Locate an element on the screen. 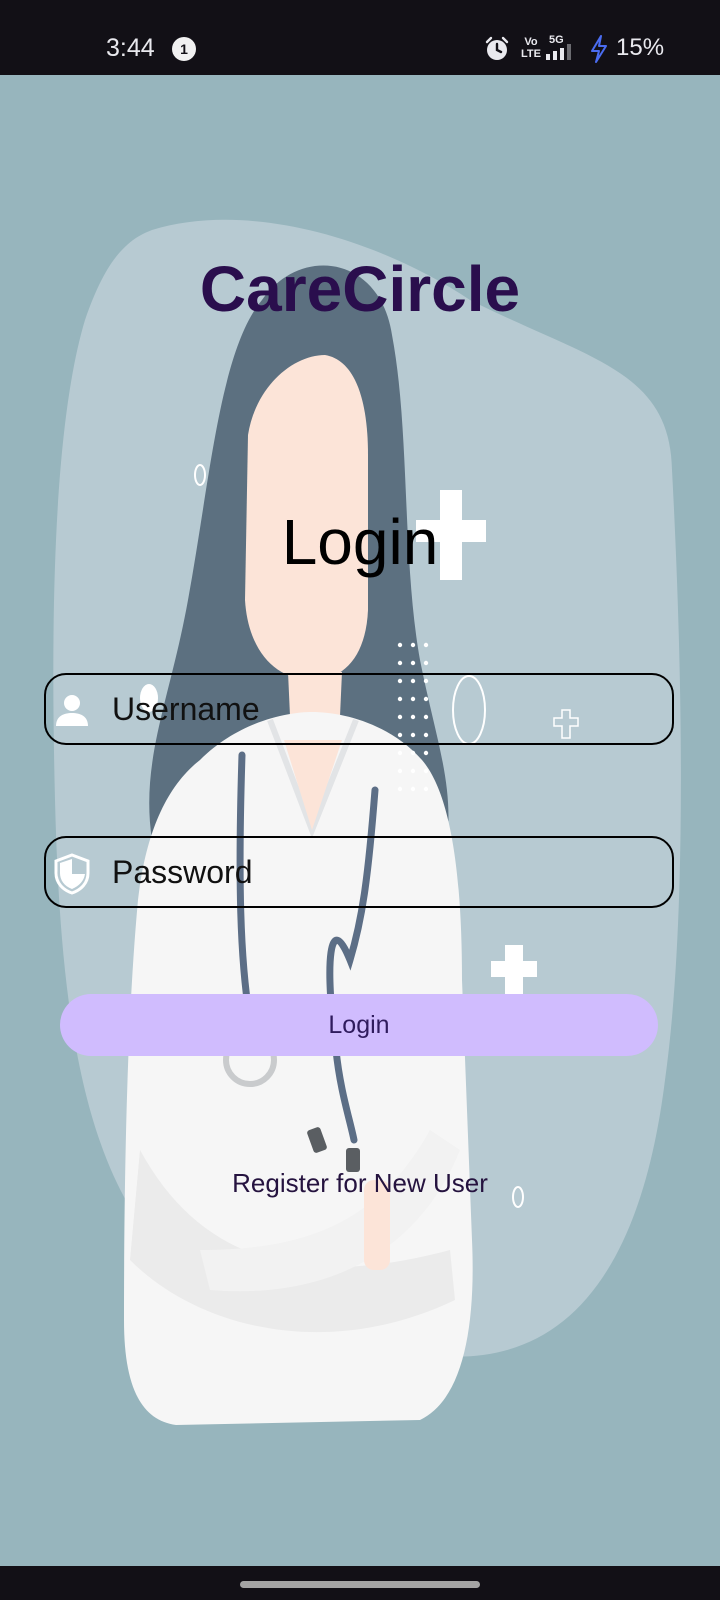 Image resolution: width=720 pixels, height=1600 pixels. password-input is located at coordinates (382, 872).